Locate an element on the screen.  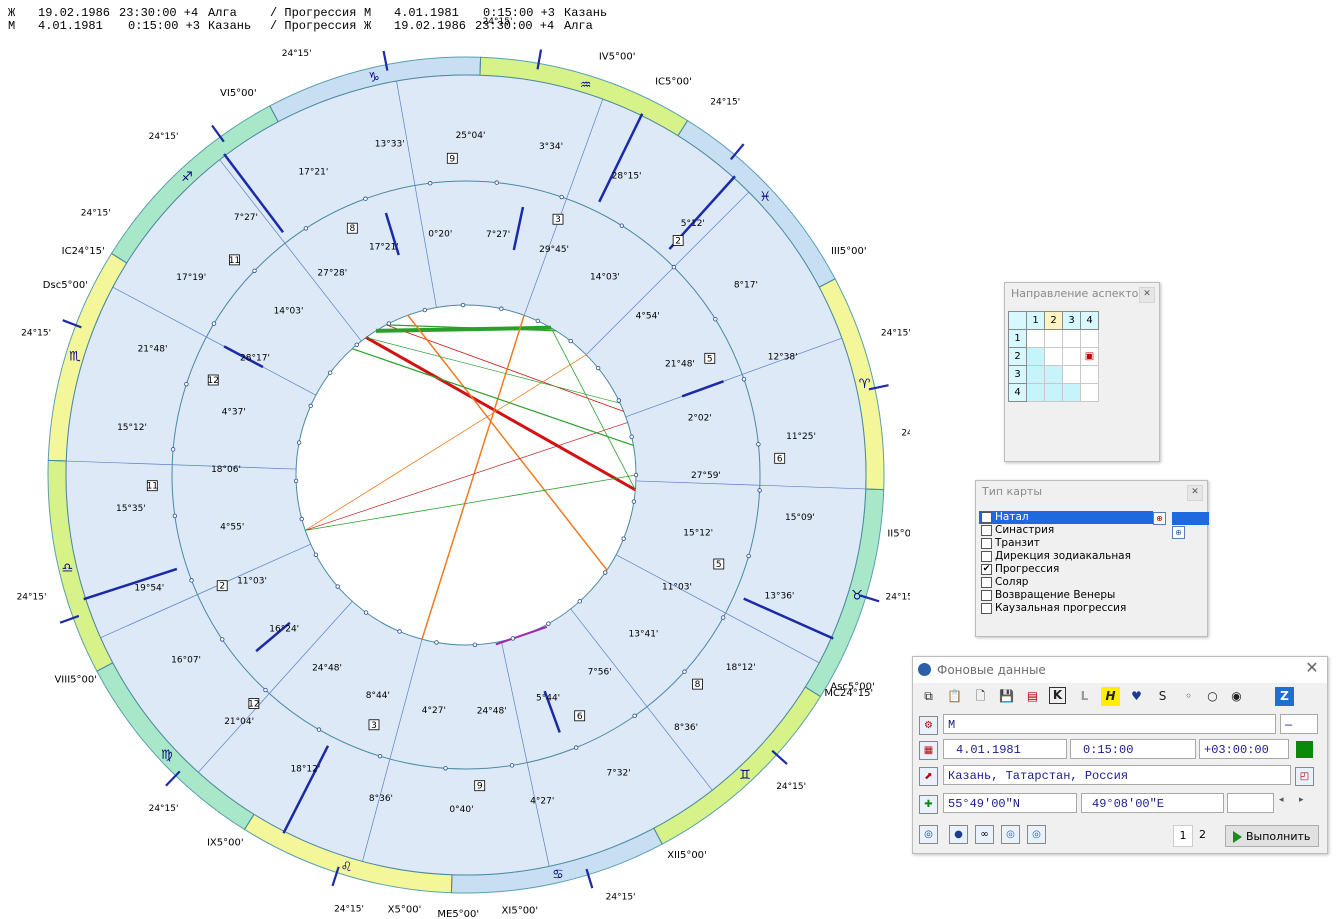
chart-type-item-transit: Транзит is located at coordinates (1091, 543).